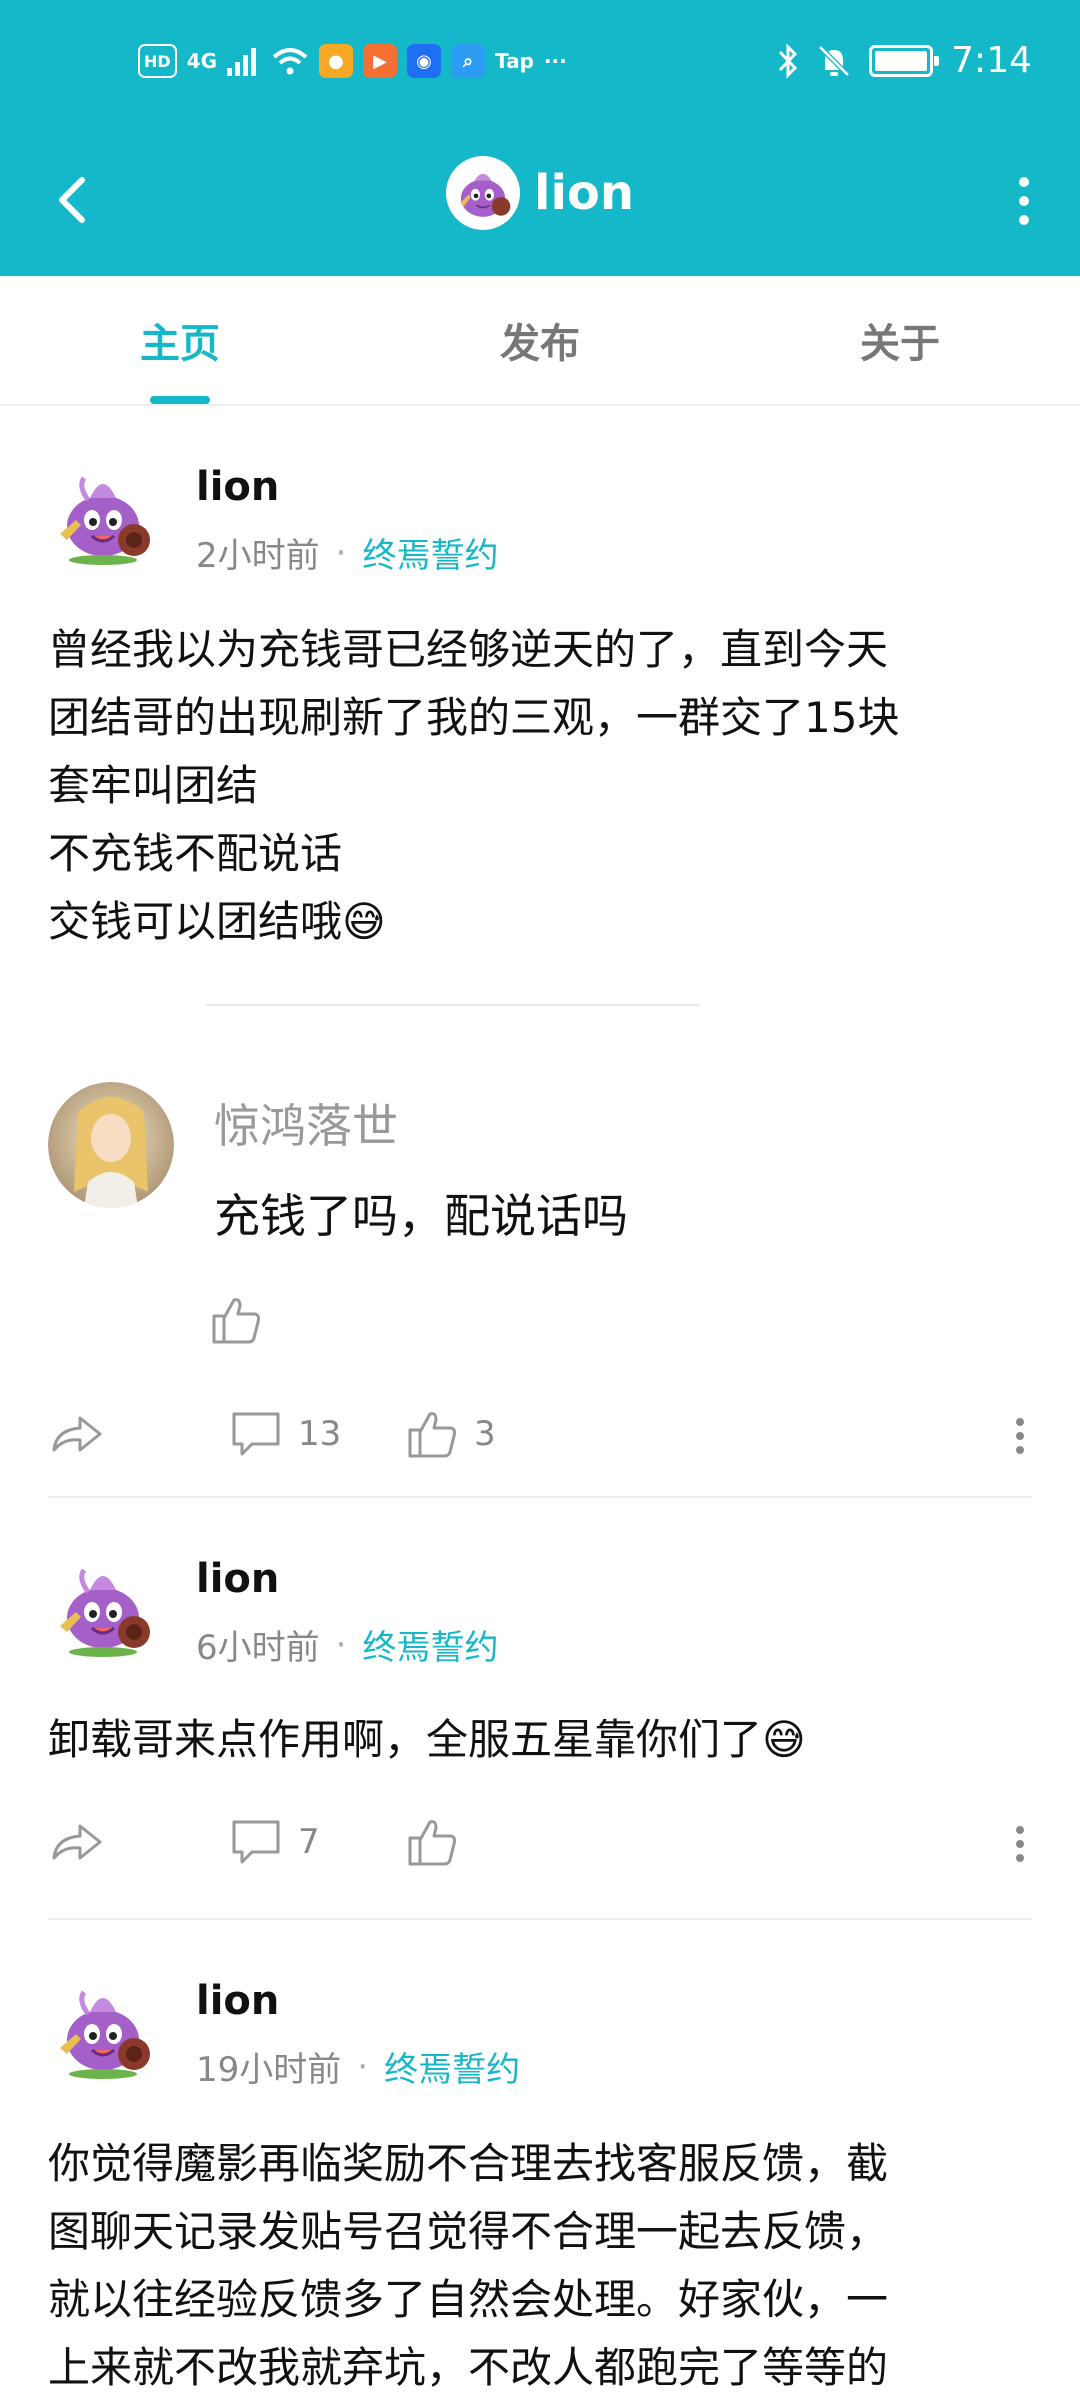 This screenshot has width=1080, height=2400. I want to click on profile-title: lion, so click(540, 193).